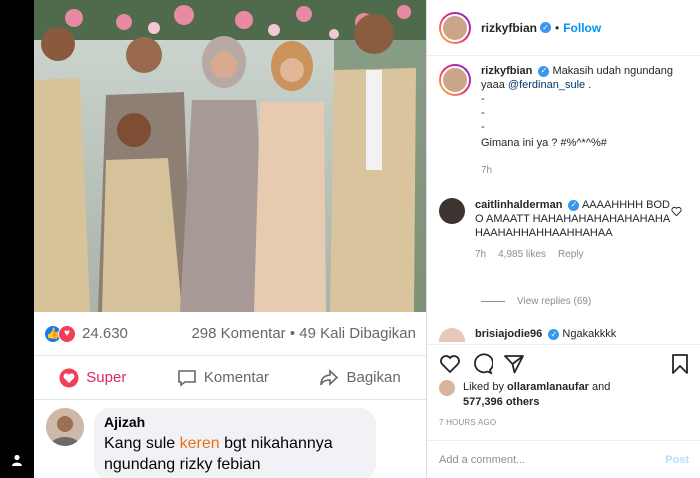 This screenshot has height=478, width=700. I want to click on liked-by-user: ollaramlanaufar, so click(548, 387).